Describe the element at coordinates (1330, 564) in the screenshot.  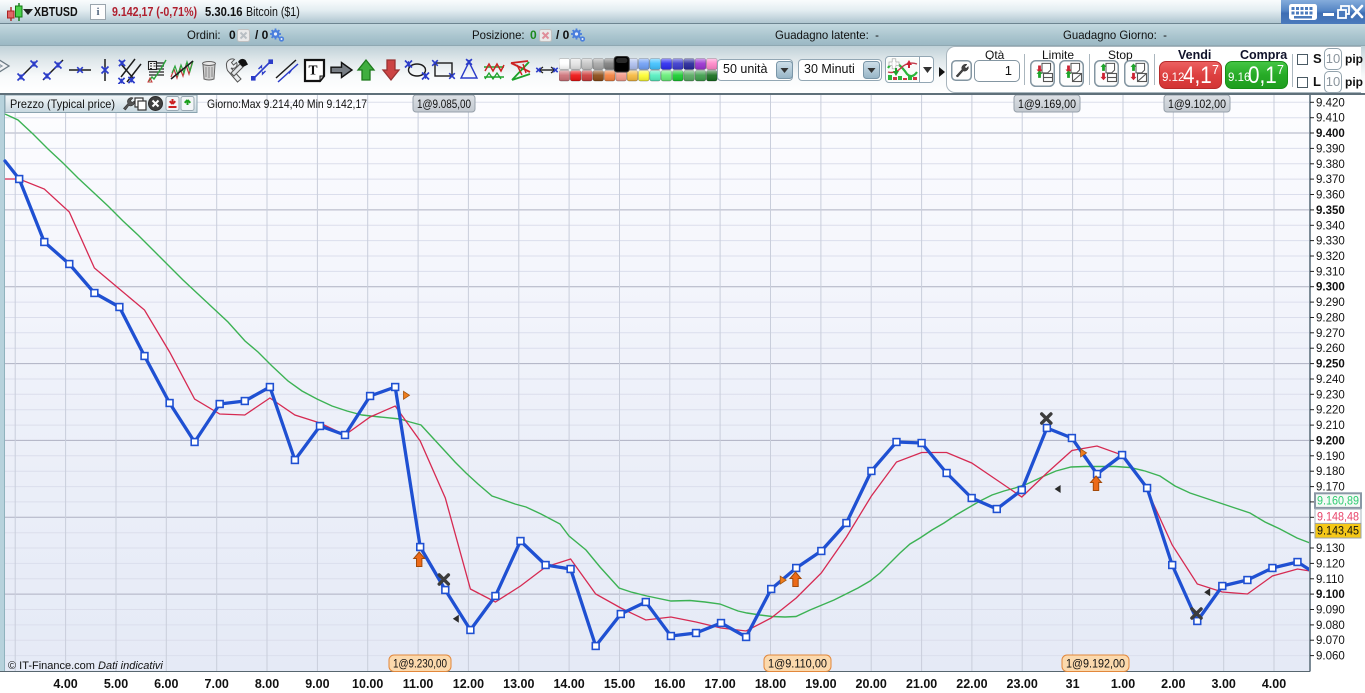
I see `svg-text: 9.120` at that location.